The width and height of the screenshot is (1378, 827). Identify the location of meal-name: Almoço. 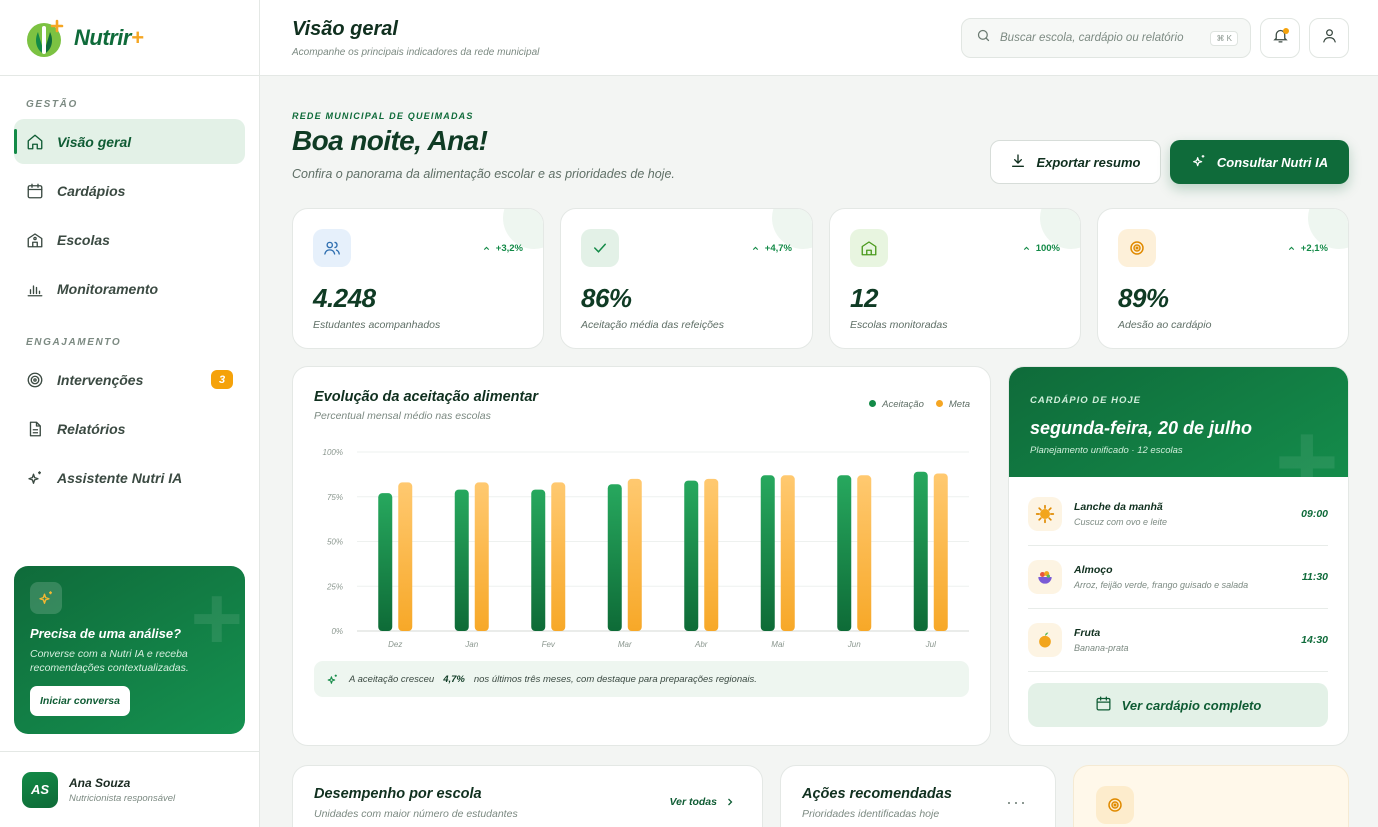
(1093, 570).